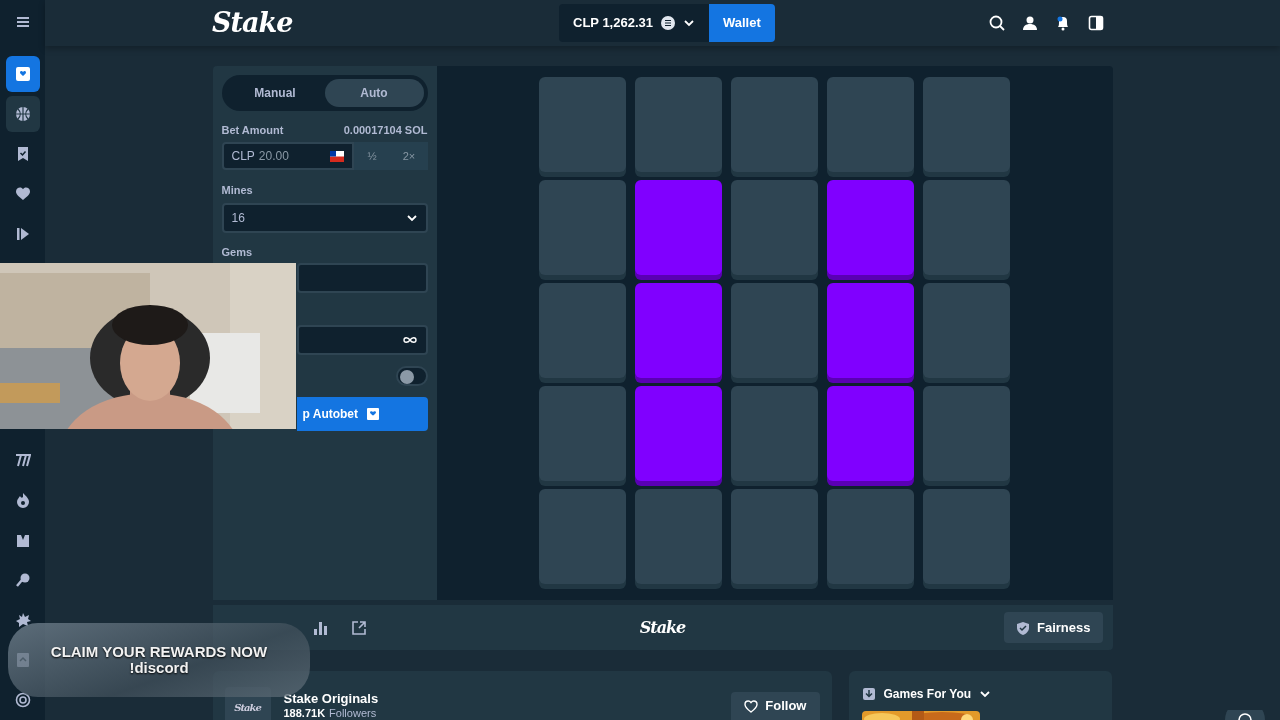 The height and width of the screenshot is (720, 1280). What do you see at coordinates (927, 694) in the screenshot?
I see `games-title: Games For You` at bounding box center [927, 694].